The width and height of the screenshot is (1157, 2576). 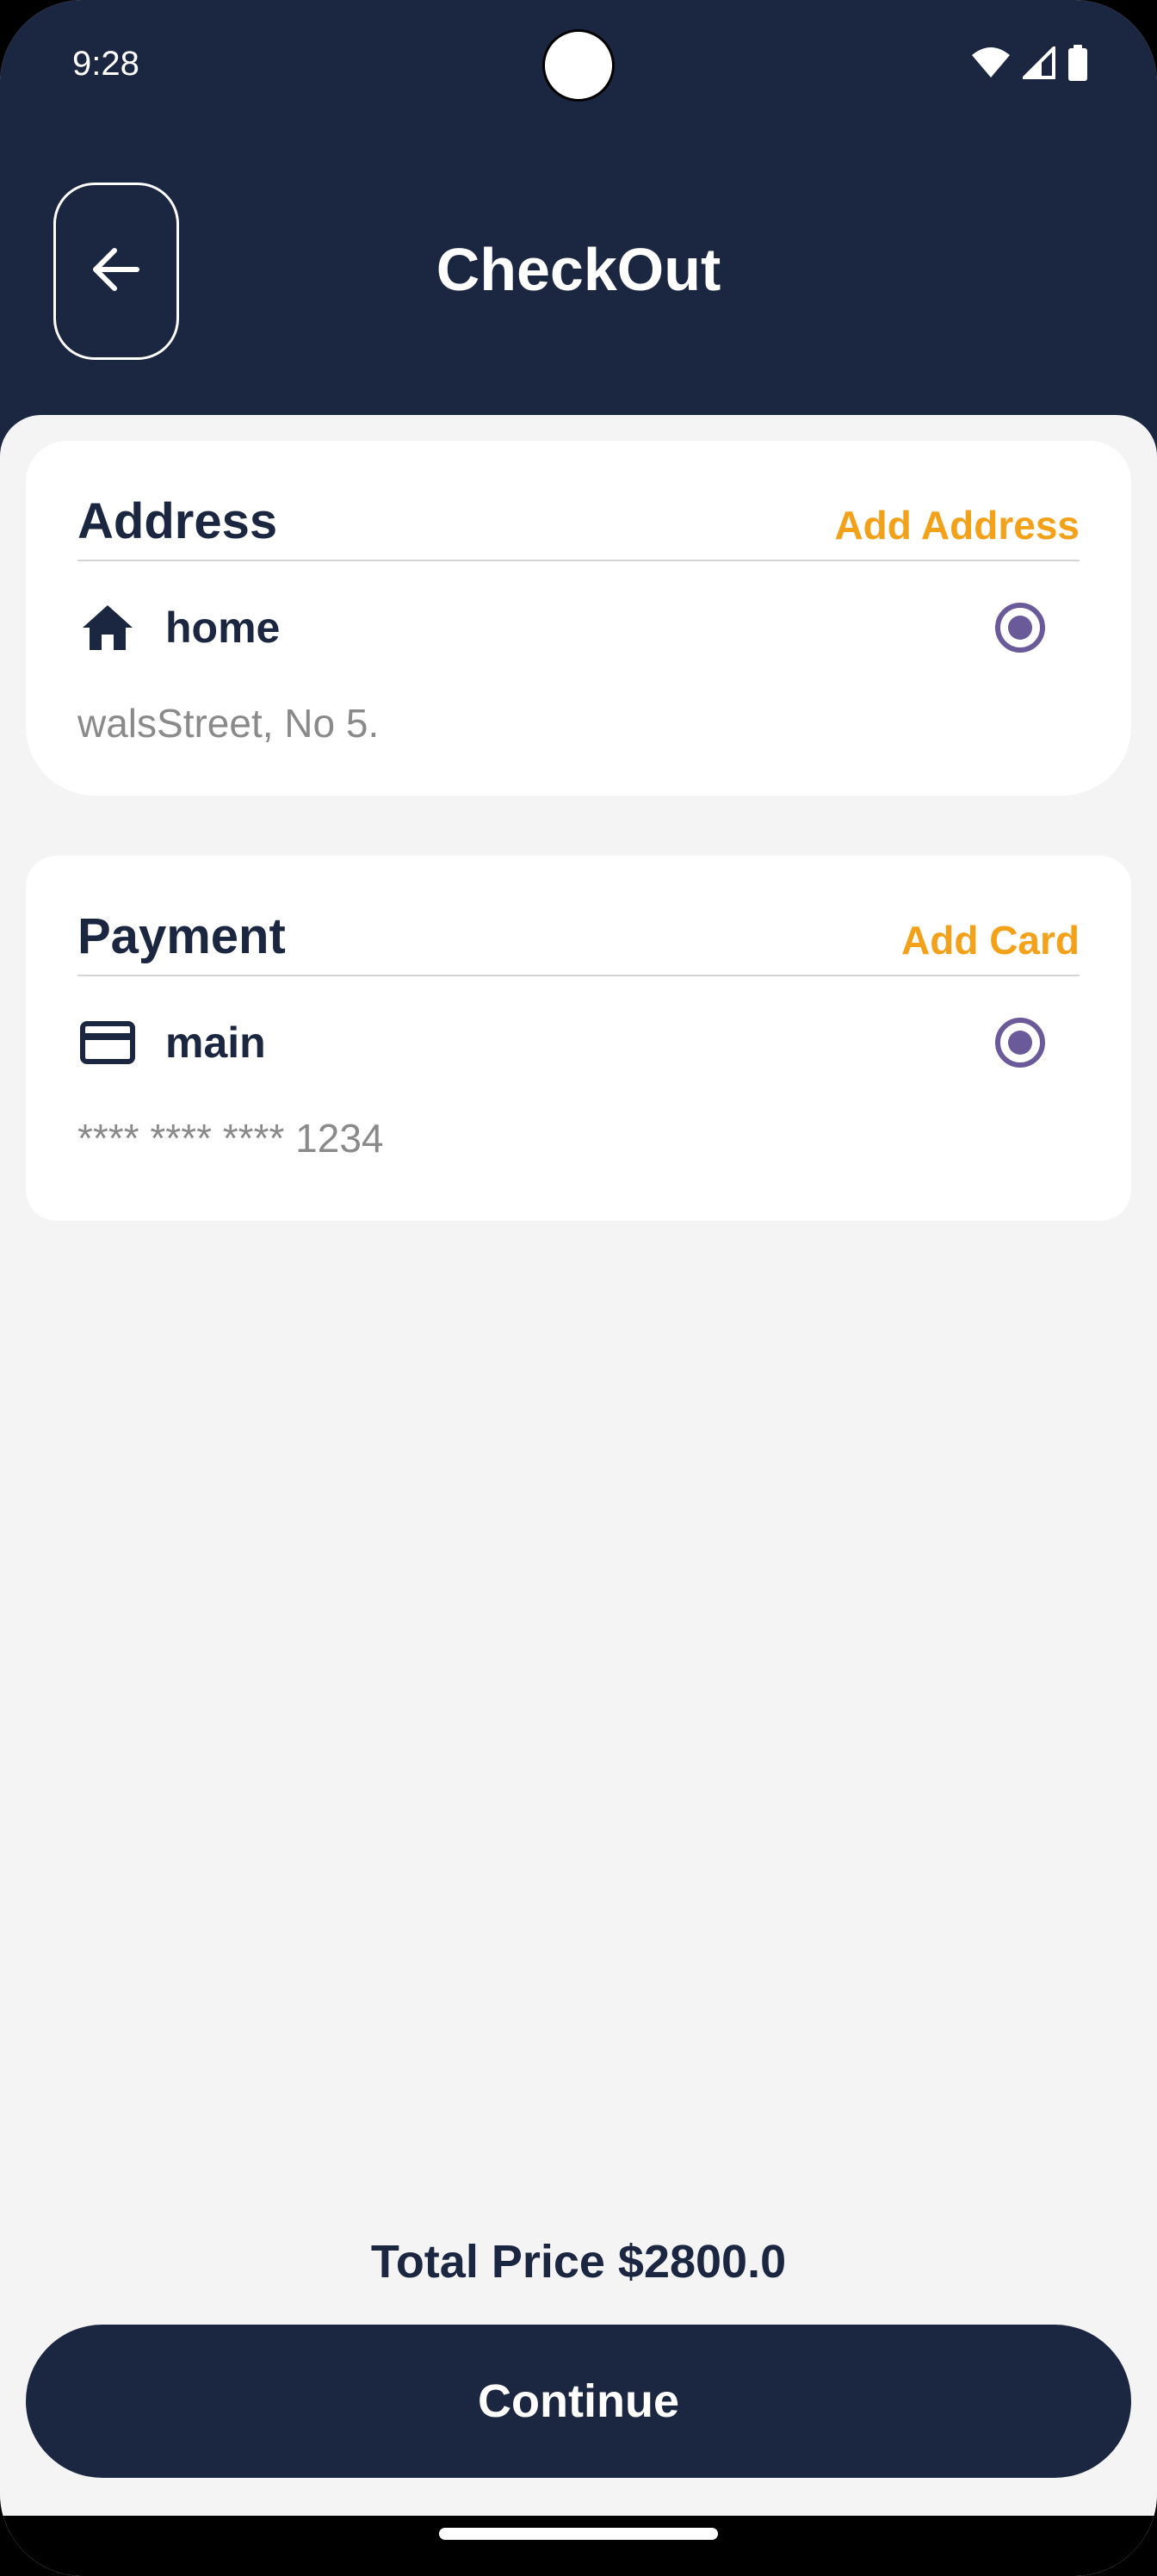 I want to click on home-icon, so click(x=108, y=628).